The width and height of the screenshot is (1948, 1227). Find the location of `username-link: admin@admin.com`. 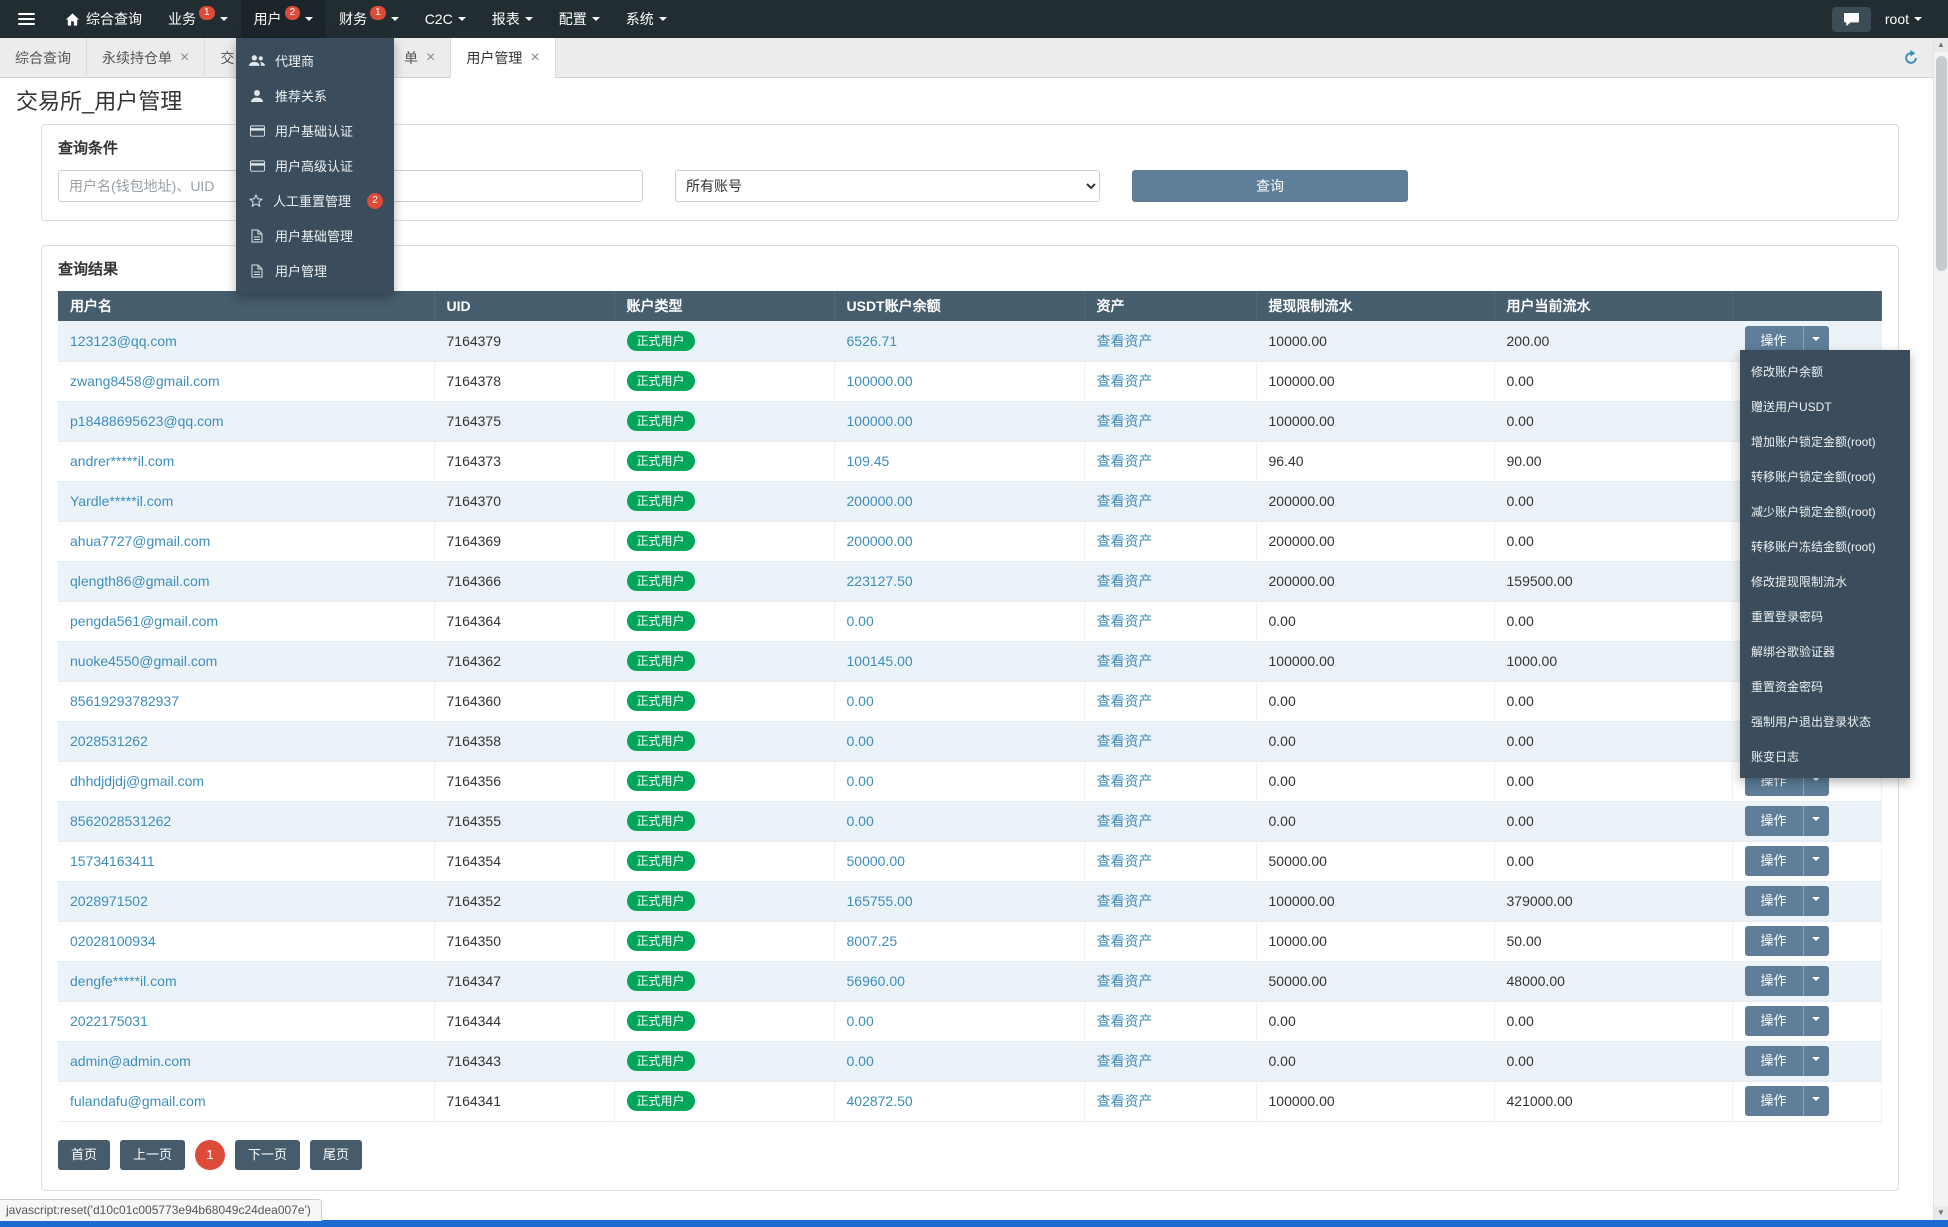

username-link: admin@admin.com is located at coordinates (130, 1061).